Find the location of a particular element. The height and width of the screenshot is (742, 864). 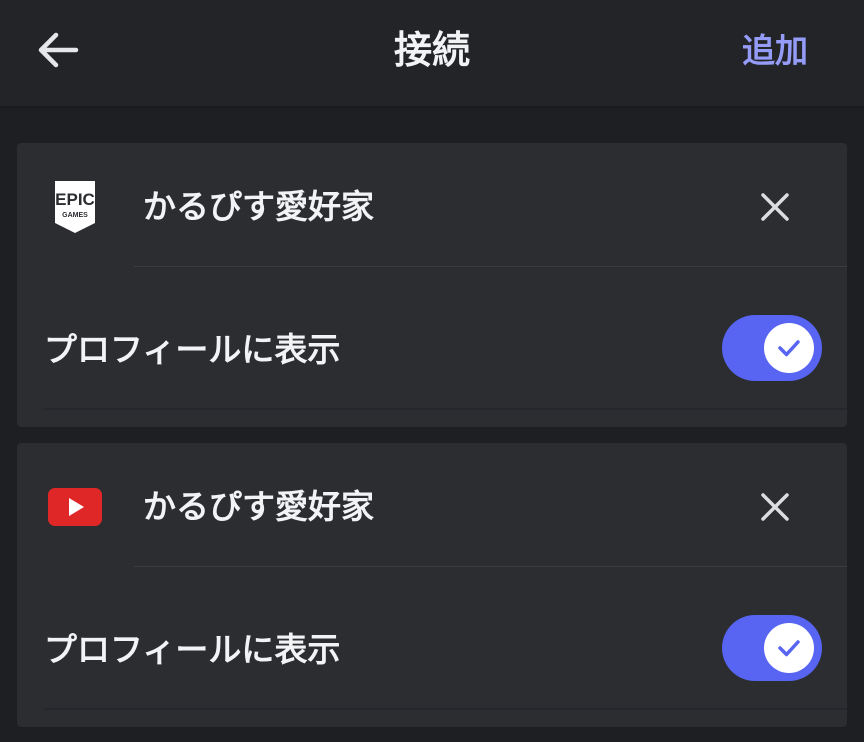

youtube-icon is located at coordinates (75, 507).